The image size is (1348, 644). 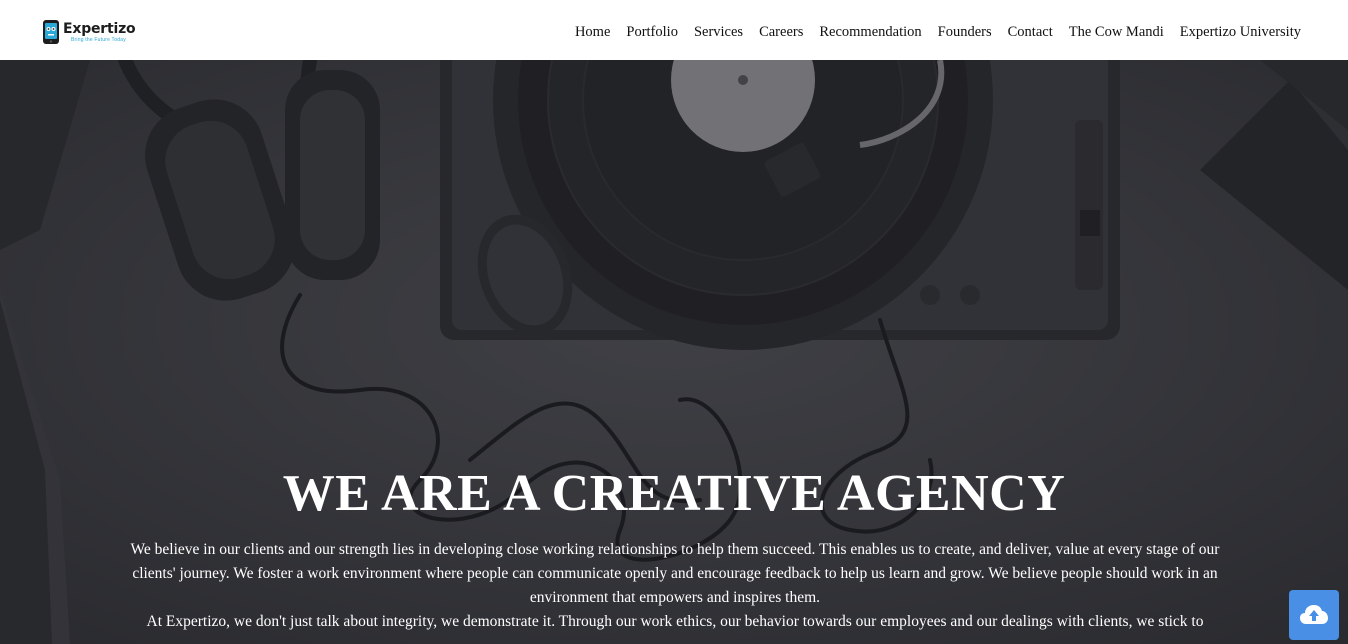 What do you see at coordinates (965, 32) in the screenshot?
I see `nav-item-founders: Founders` at bounding box center [965, 32].